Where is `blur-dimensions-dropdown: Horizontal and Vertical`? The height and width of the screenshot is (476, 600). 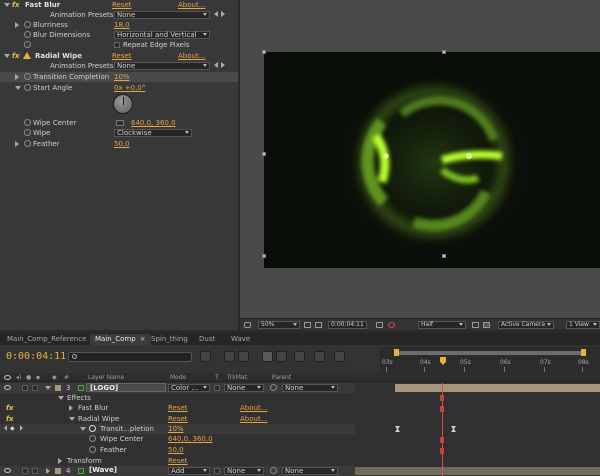 blur-dimensions-dropdown: Horizontal and Vertical is located at coordinates (162, 35).